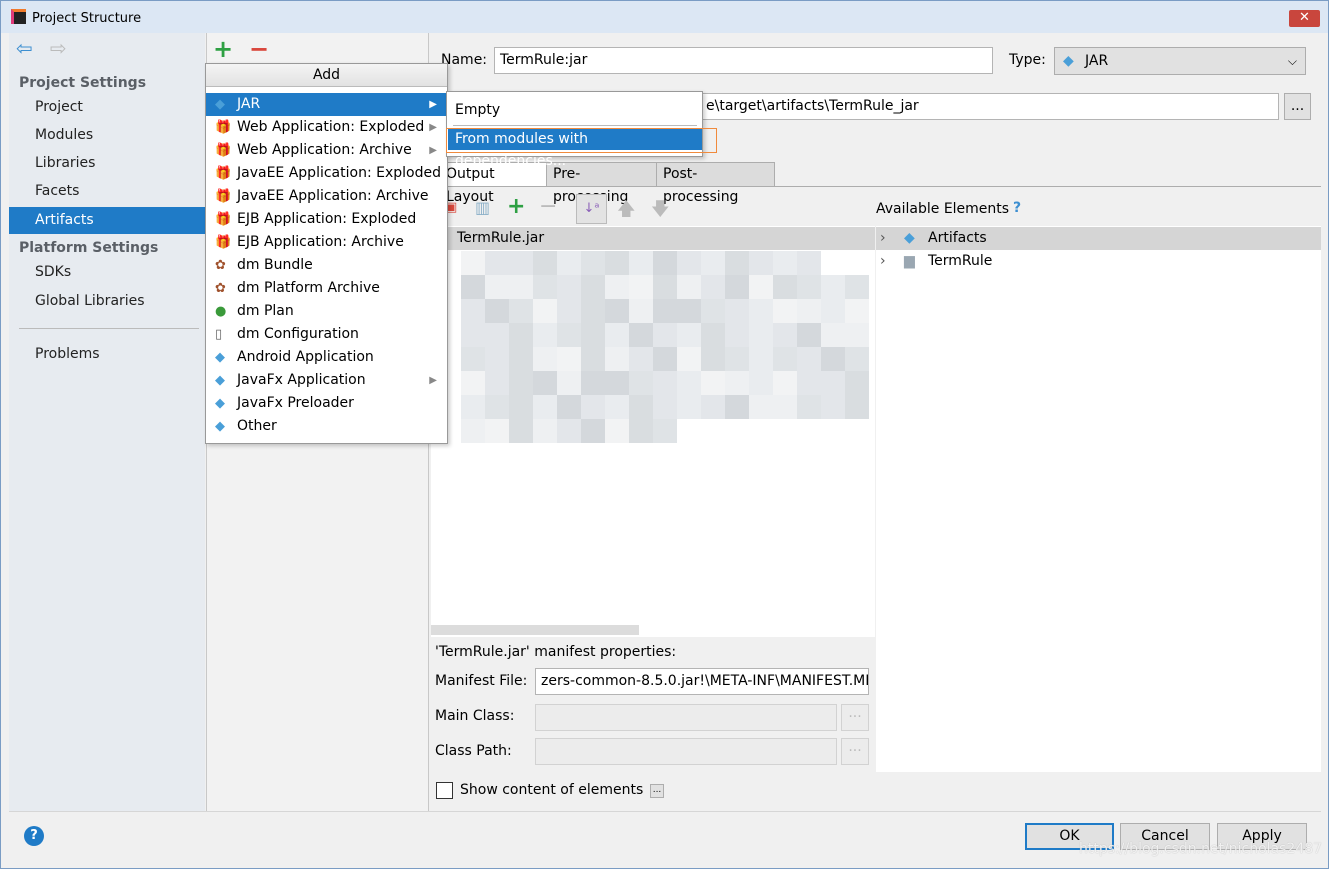  Describe the element at coordinates (107, 135) in the screenshot. I see `sidebar-item-modules: Modules` at that location.